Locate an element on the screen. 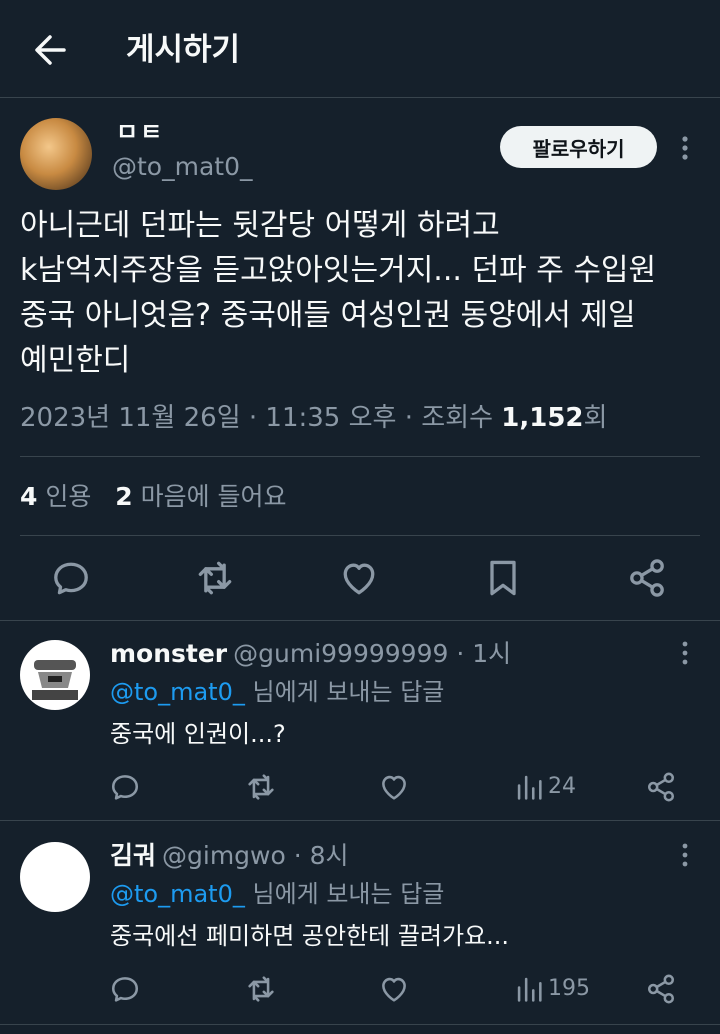  tweet-text-line: 예민한디 is located at coordinates (75, 360).